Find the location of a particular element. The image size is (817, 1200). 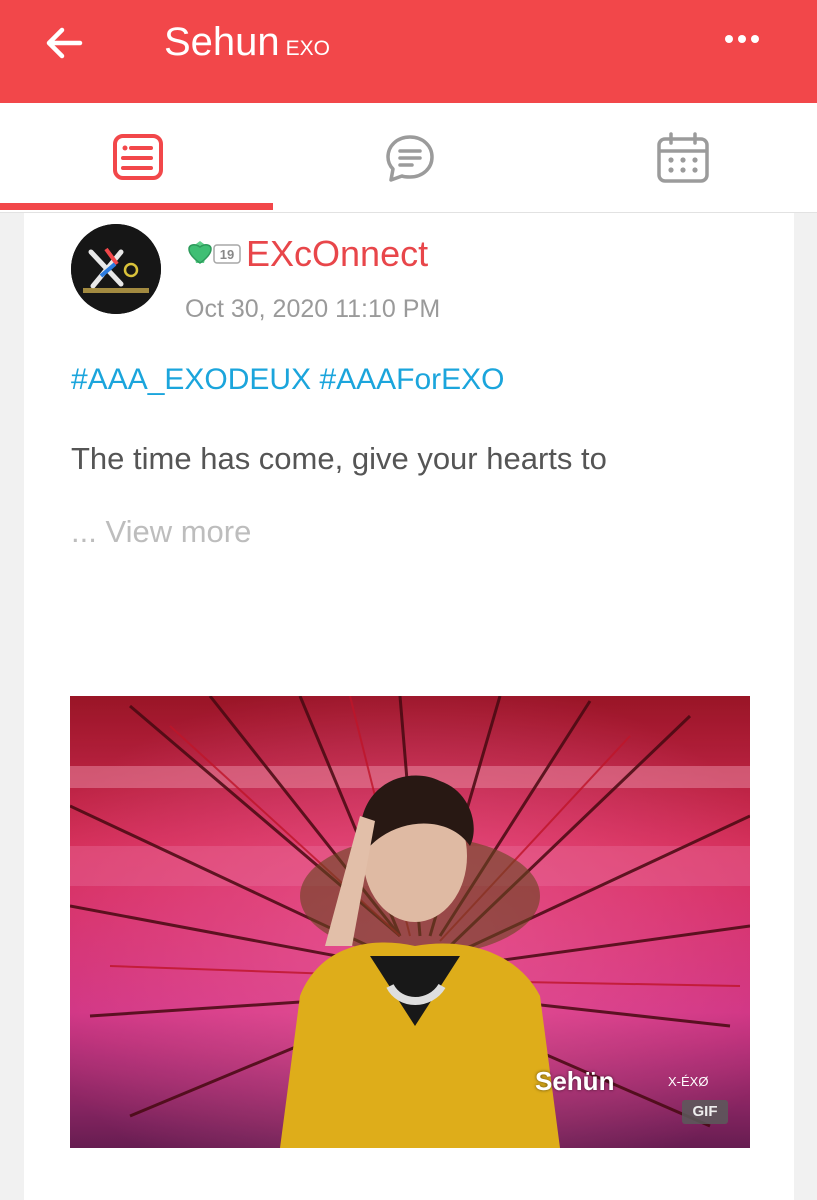

feed-list-icon is located at coordinates (138, 159).